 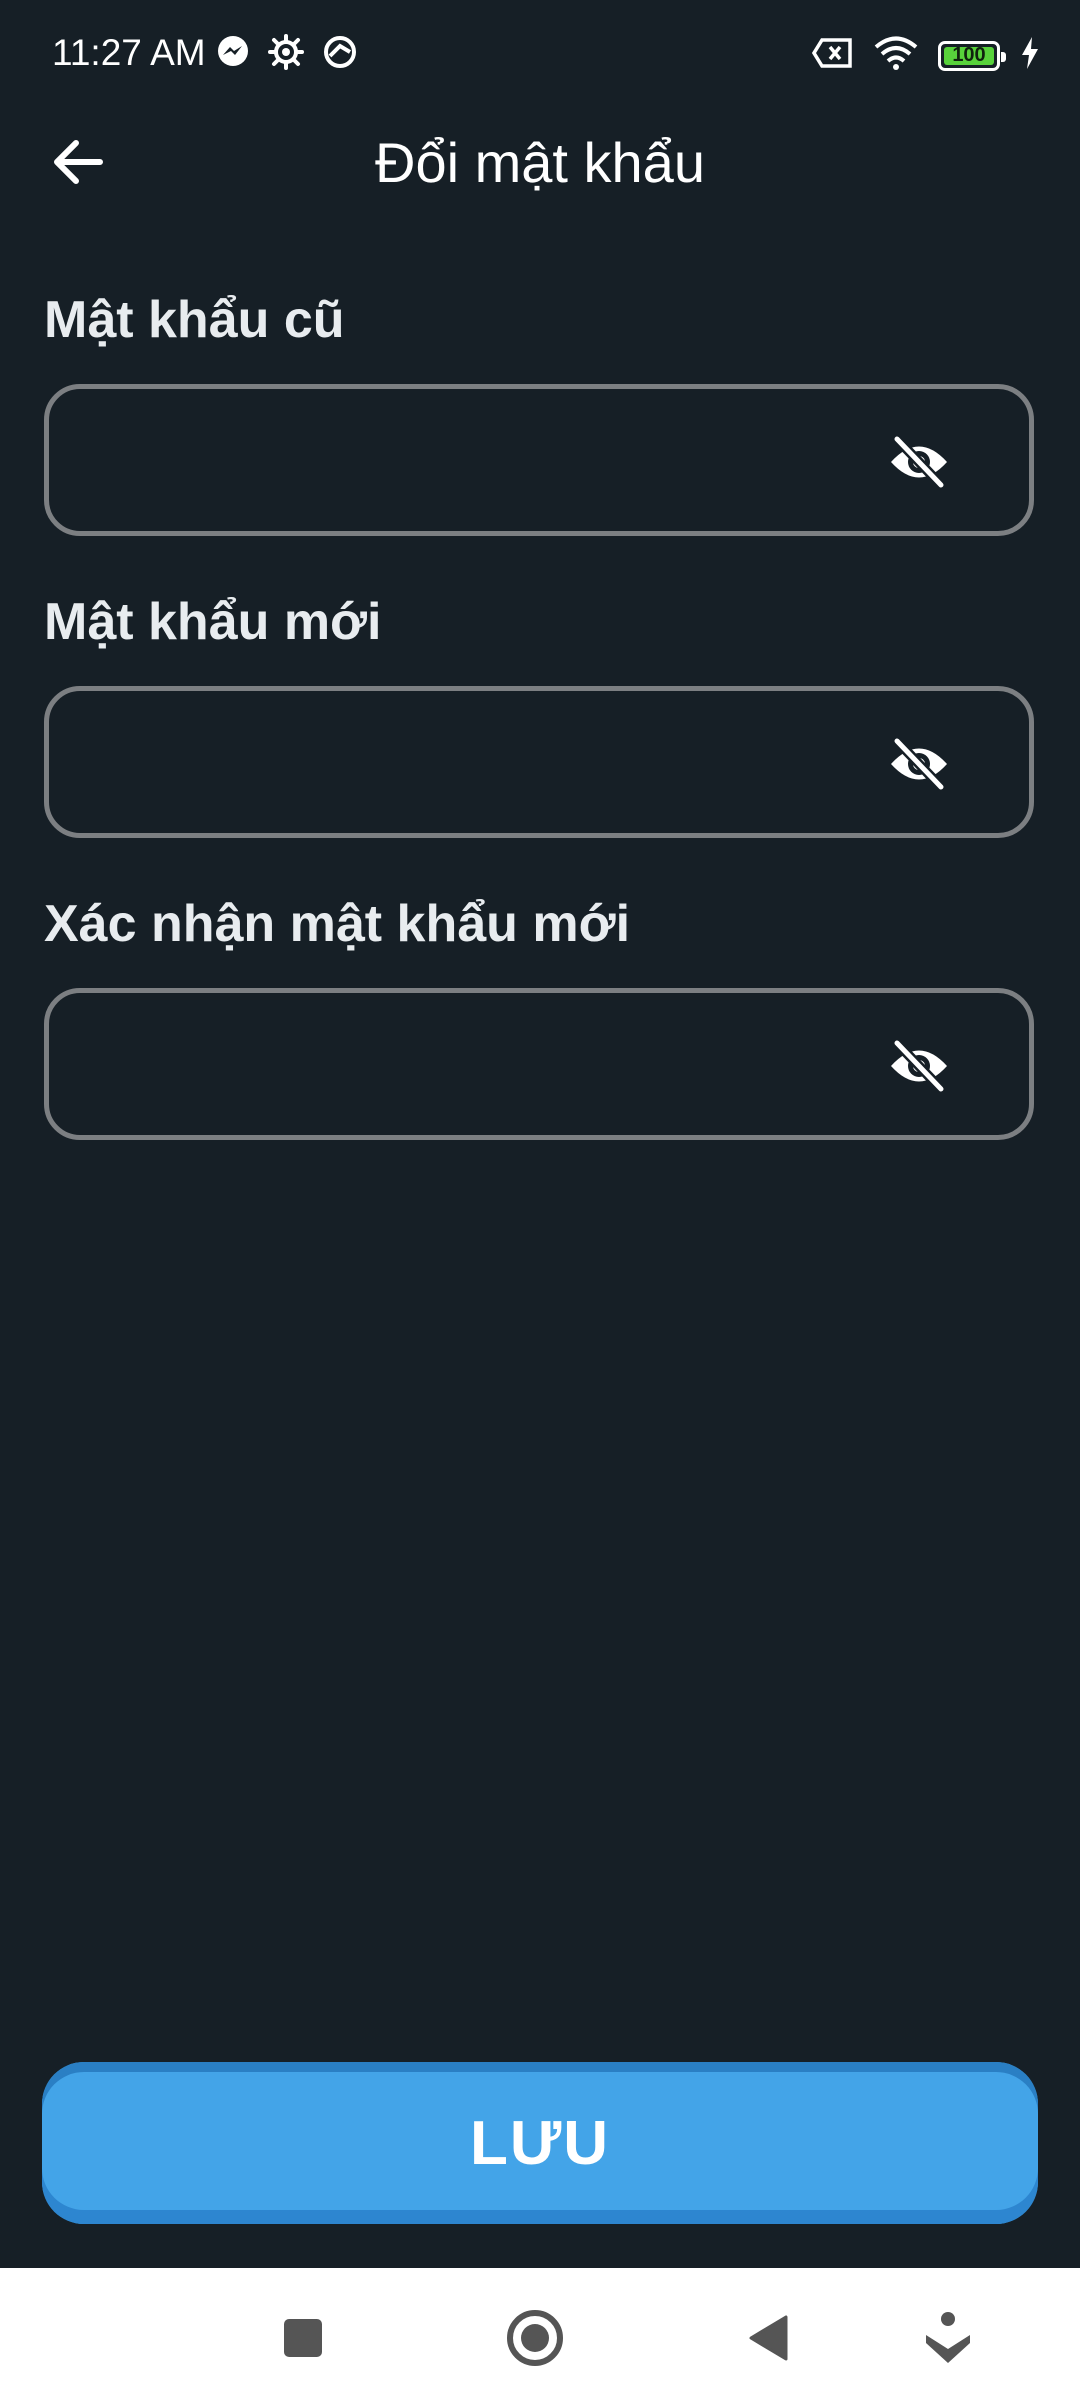 What do you see at coordinates (233, 52) in the screenshot?
I see `messenger-icon` at bounding box center [233, 52].